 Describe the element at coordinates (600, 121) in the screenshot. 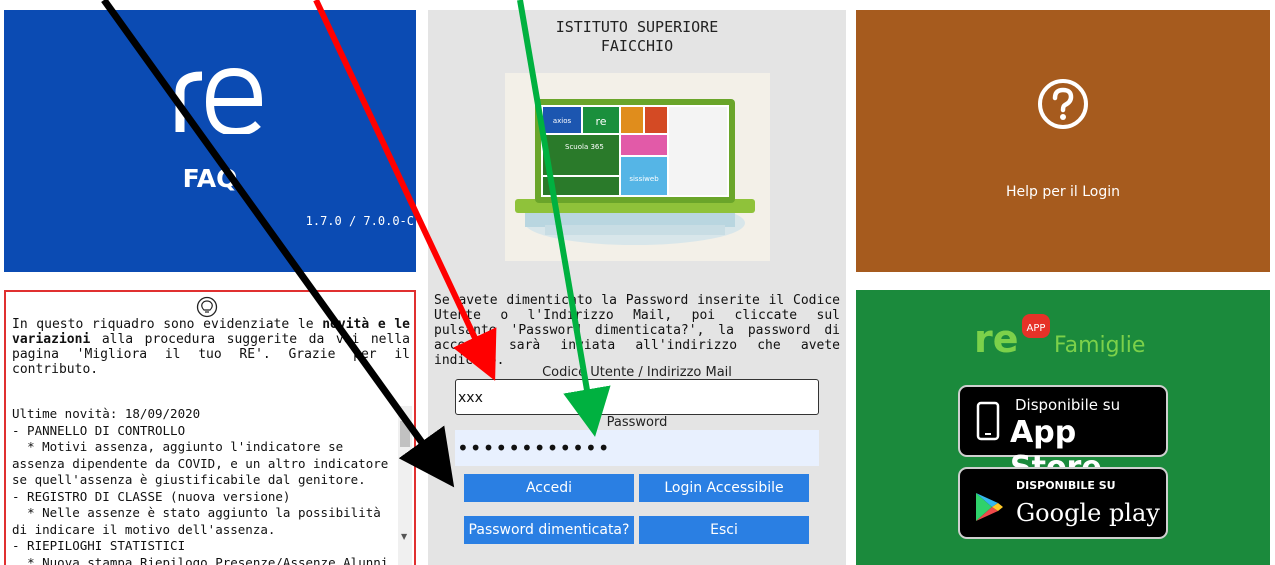

I see `screen-tile-re: re` at that location.